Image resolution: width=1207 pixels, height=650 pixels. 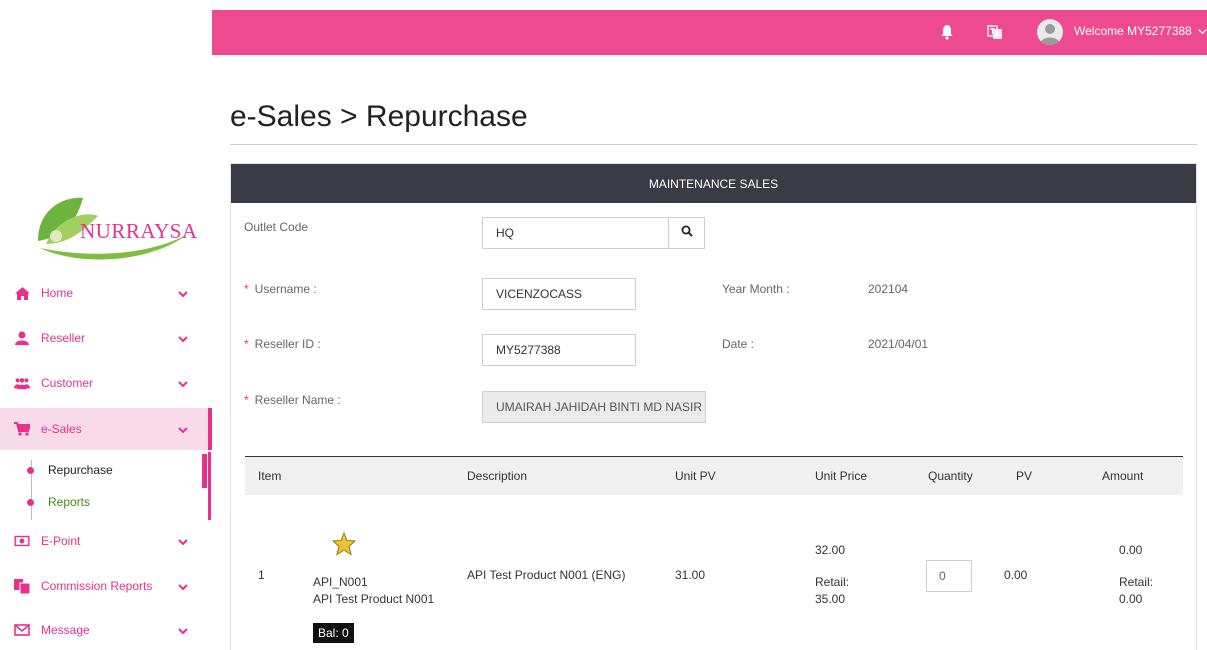 I want to click on avatar, so click(x=1050, y=32).